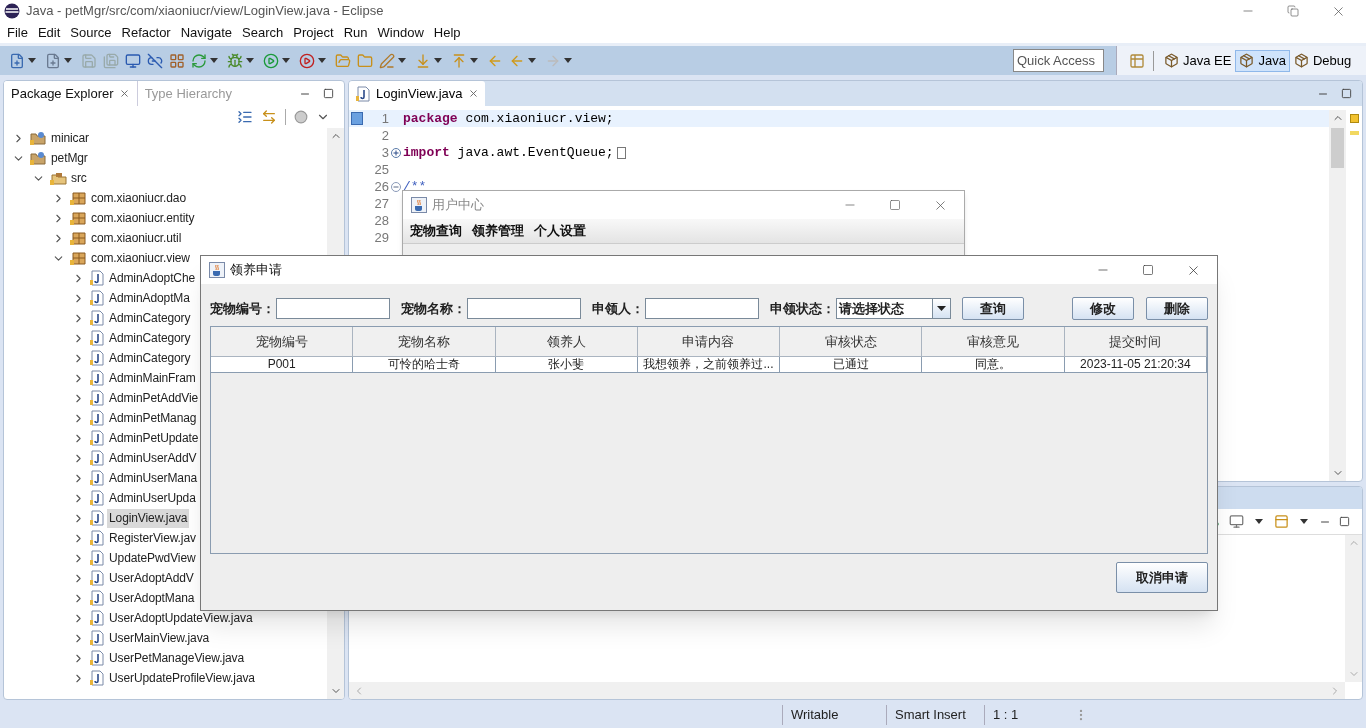 The height and width of the screenshot is (728, 1366). Describe the element at coordinates (498, 231) in the screenshot. I see `menu-item: 领养管理` at that location.